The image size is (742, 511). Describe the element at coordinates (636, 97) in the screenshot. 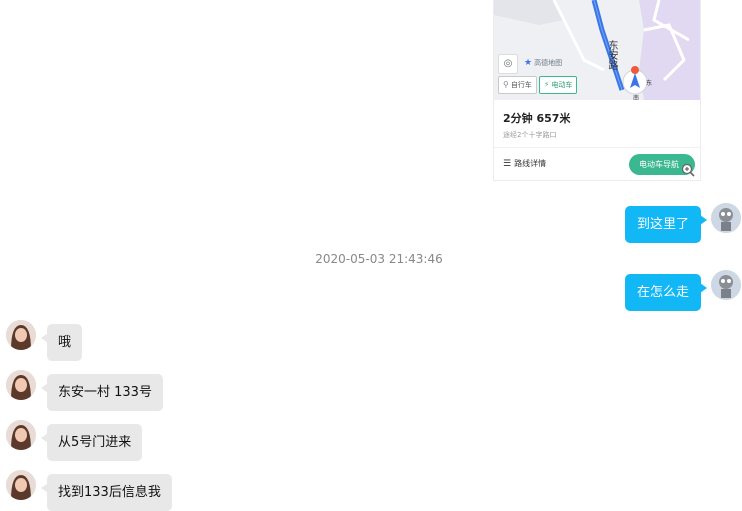

I see `compass-south-label: 南` at that location.